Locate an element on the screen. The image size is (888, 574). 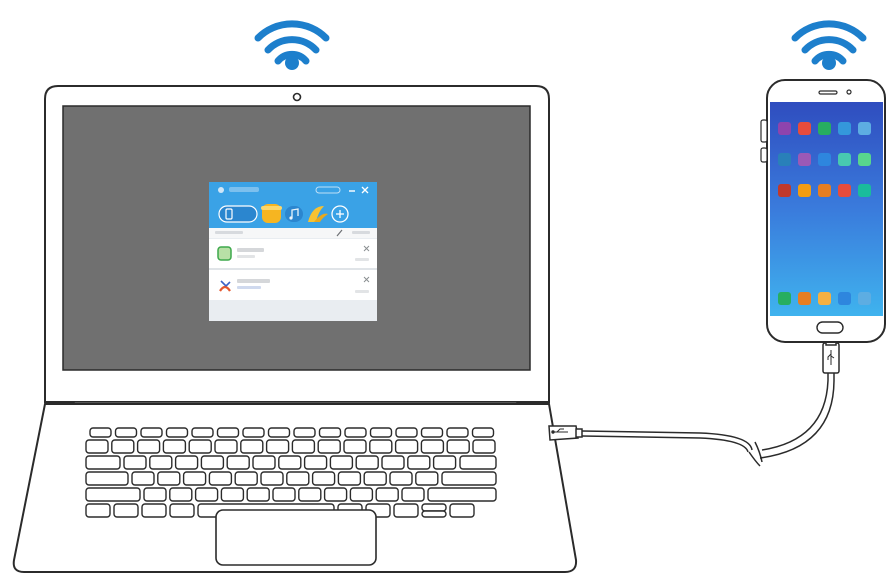
phone is located at coordinates (823, 211).